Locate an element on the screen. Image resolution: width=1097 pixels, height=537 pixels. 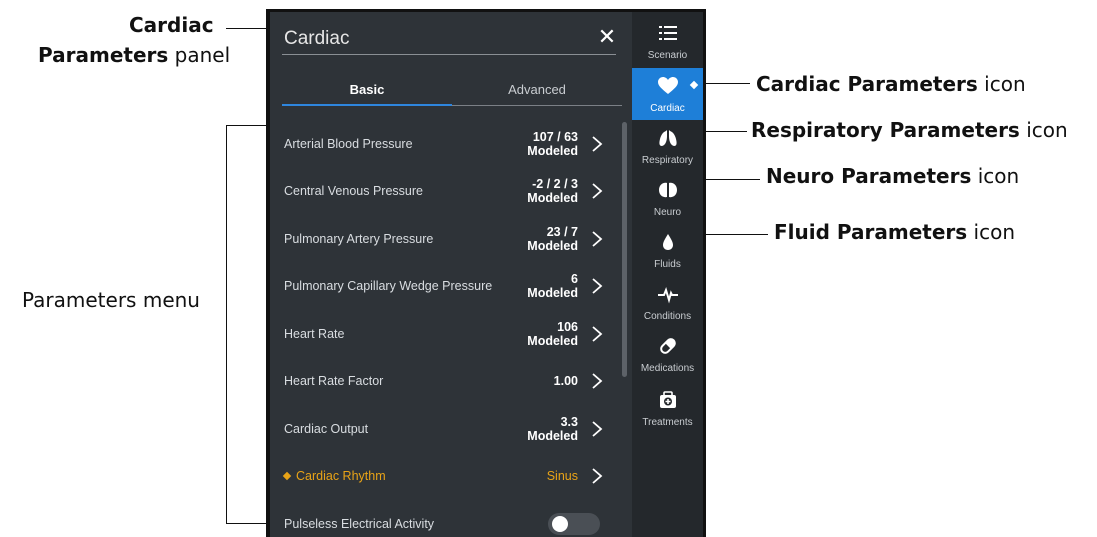
nav-neuro: Neuro is located at coordinates (667, 198).